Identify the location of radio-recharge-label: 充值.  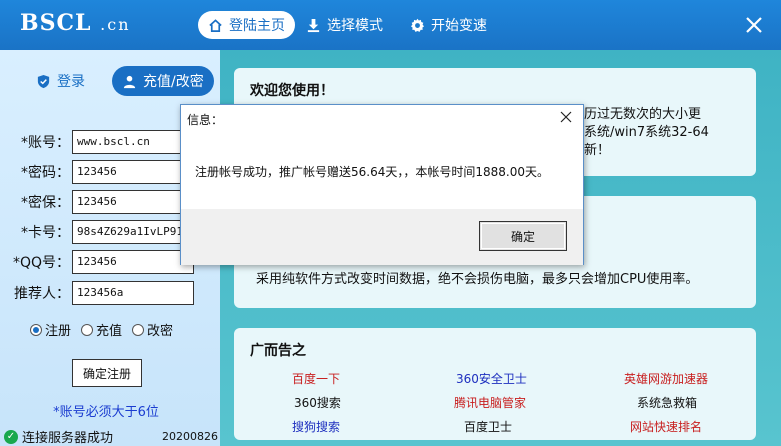
(109, 331).